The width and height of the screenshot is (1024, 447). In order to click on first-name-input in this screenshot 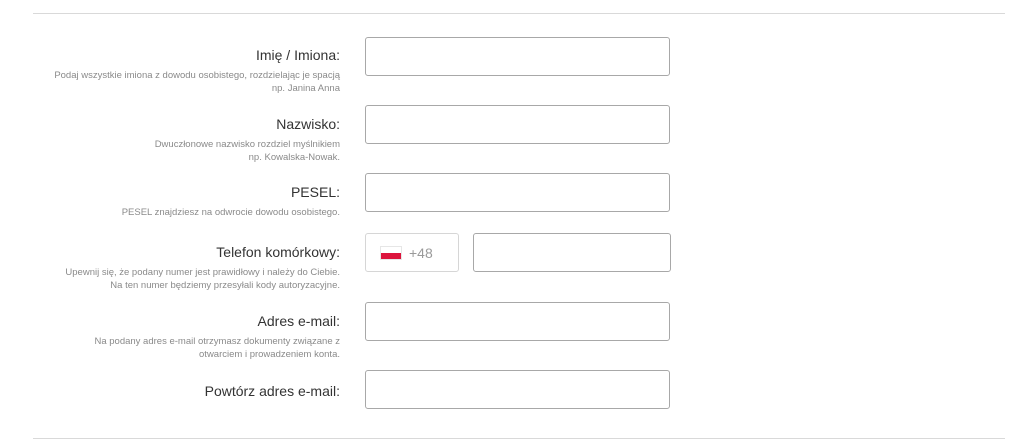, I will do `click(517, 56)`.